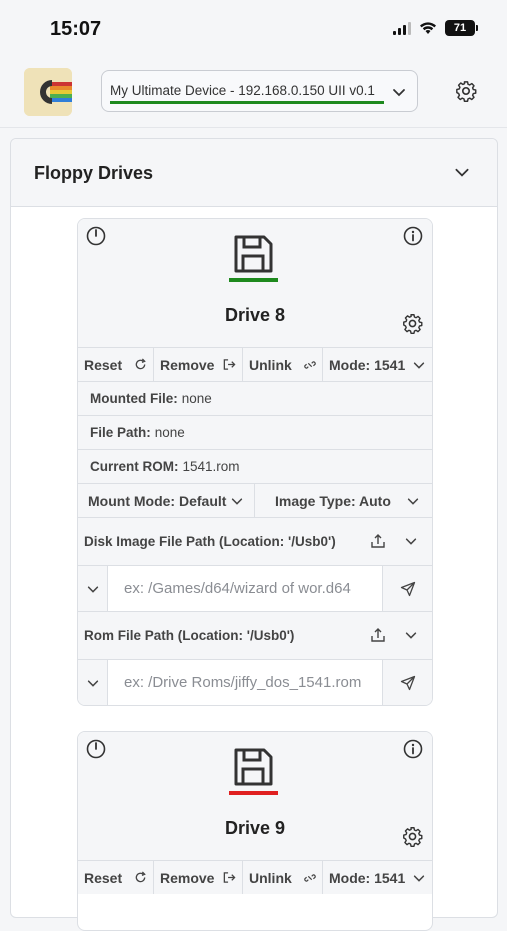 The width and height of the screenshot is (507, 931). I want to click on connection-indicator, so click(247, 102).